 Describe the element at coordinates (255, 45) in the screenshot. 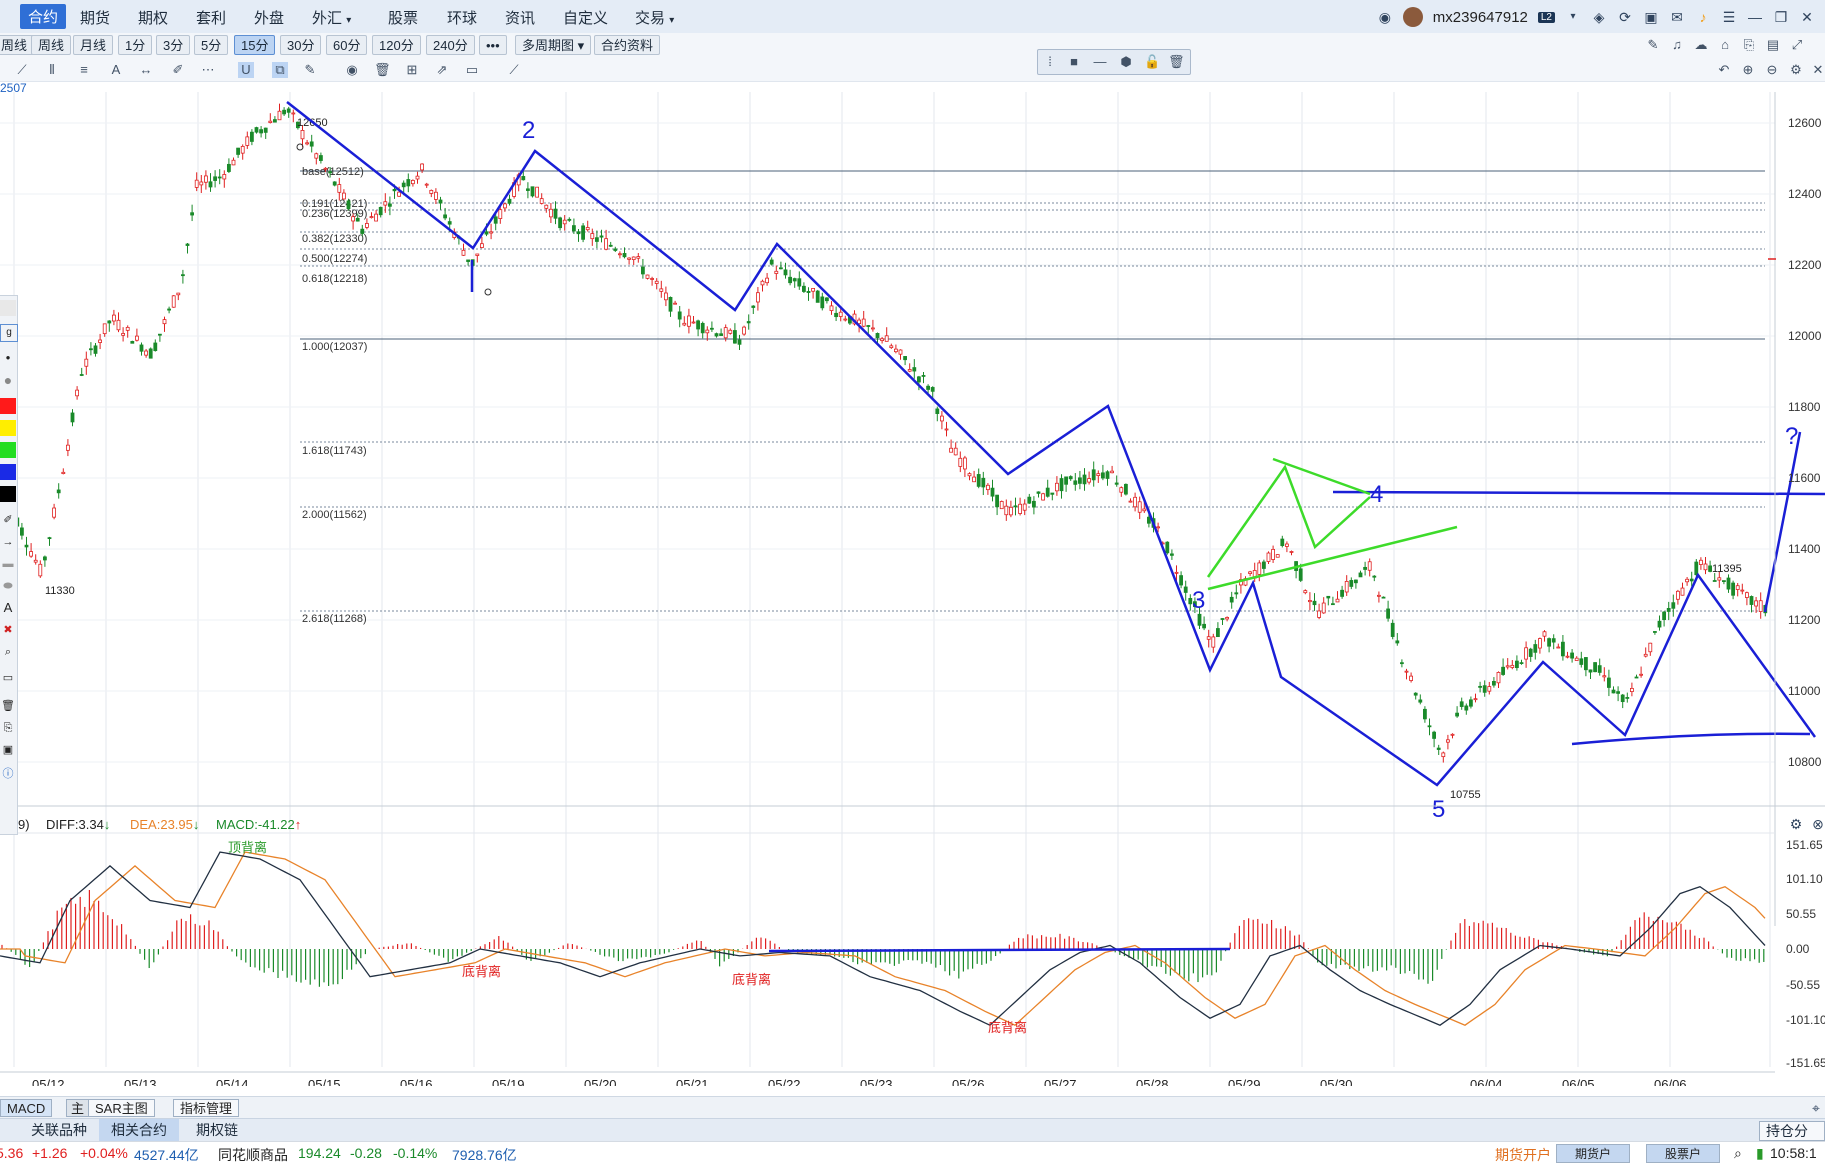

I see `period-15min-button: 15分` at that location.